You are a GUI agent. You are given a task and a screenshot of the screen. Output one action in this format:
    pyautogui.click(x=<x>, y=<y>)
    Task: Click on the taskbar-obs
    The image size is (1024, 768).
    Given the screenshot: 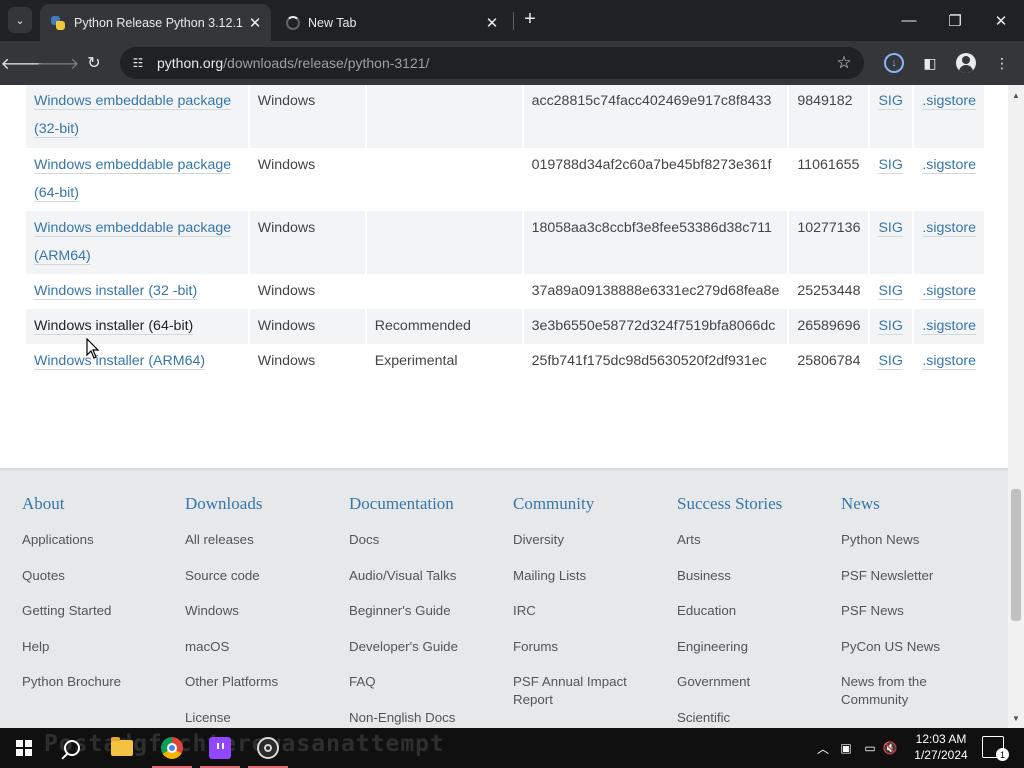 What is the action you would take?
    pyautogui.click(x=268, y=748)
    